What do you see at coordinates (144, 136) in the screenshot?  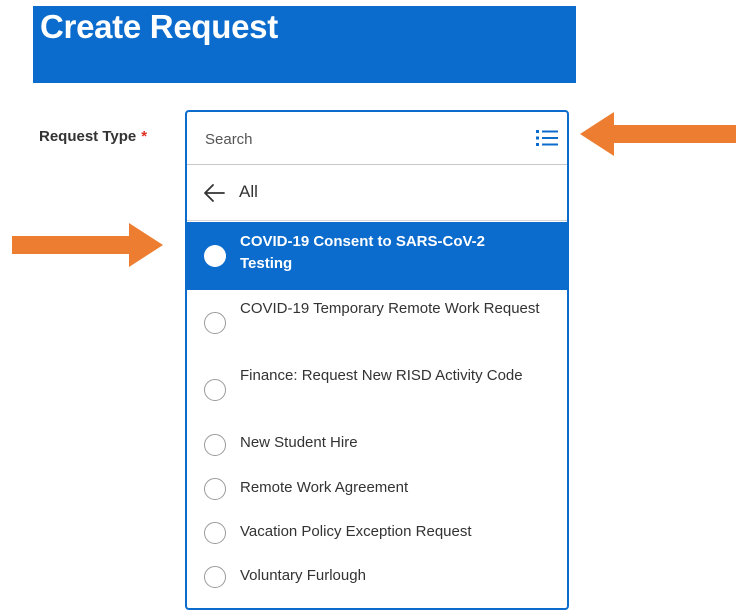 I see `required-marker: *` at bounding box center [144, 136].